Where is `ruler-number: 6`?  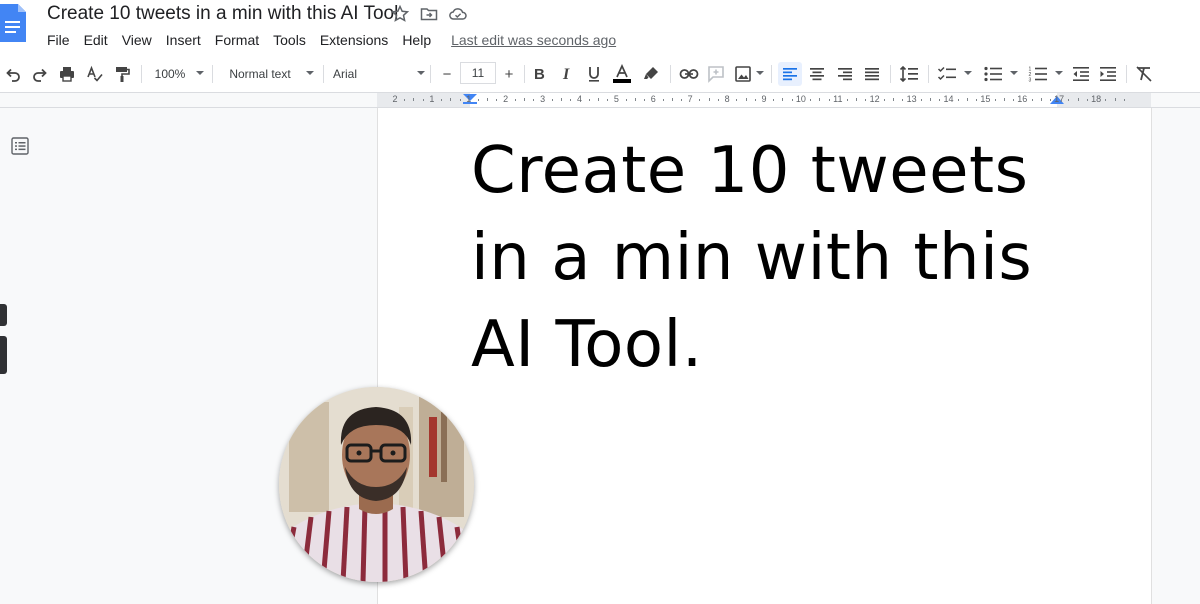
ruler-number: 6 is located at coordinates (653, 99).